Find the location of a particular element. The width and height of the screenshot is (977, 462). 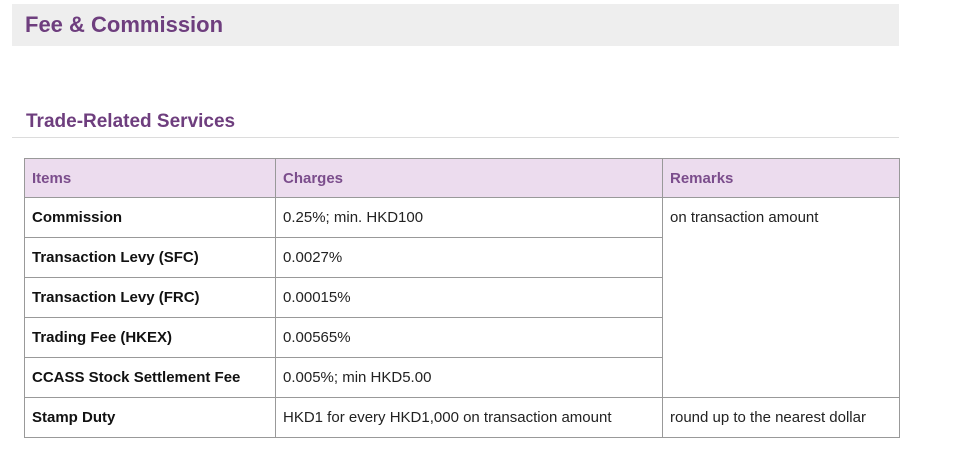

table-header-row: Items Charges Remarks is located at coordinates (462, 178).